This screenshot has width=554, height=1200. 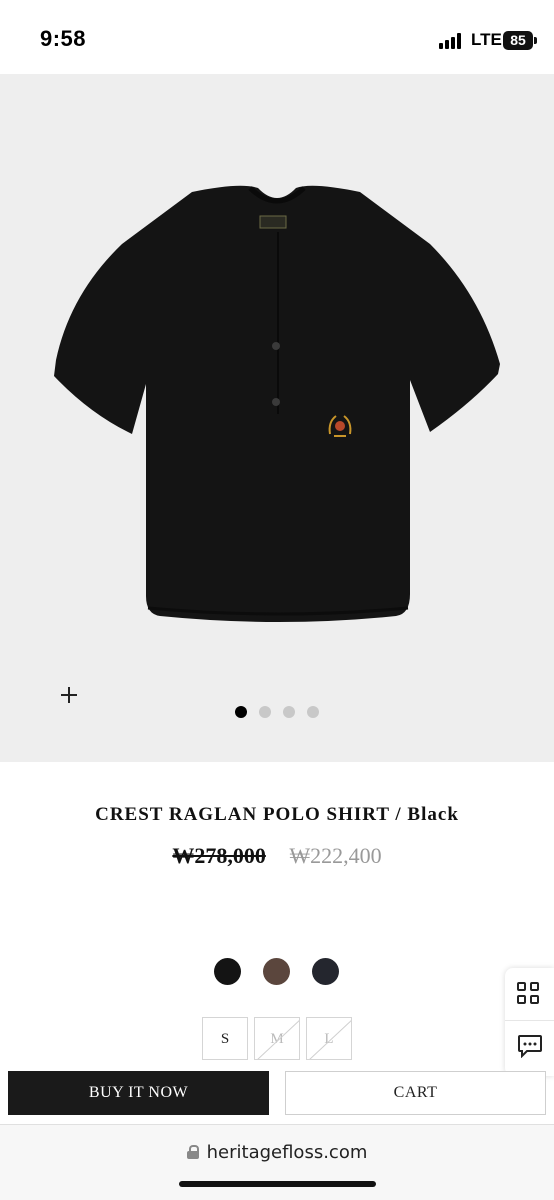 What do you see at coordinates (529, 994) in the screenshot?
I see `grid-icon` at bounding box center [529, 994].